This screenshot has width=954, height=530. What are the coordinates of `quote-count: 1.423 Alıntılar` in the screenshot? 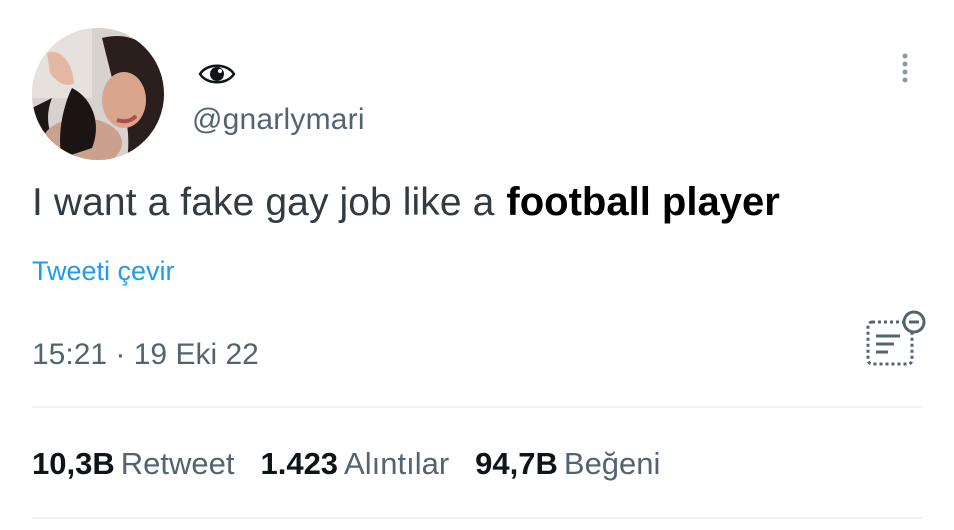 It's located at (354, 464).